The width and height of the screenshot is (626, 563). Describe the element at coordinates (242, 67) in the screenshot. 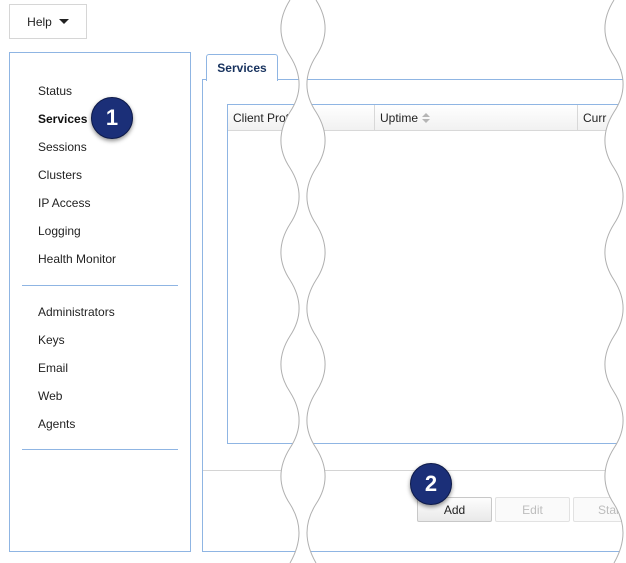

I see `tab-services: Services` at that location.